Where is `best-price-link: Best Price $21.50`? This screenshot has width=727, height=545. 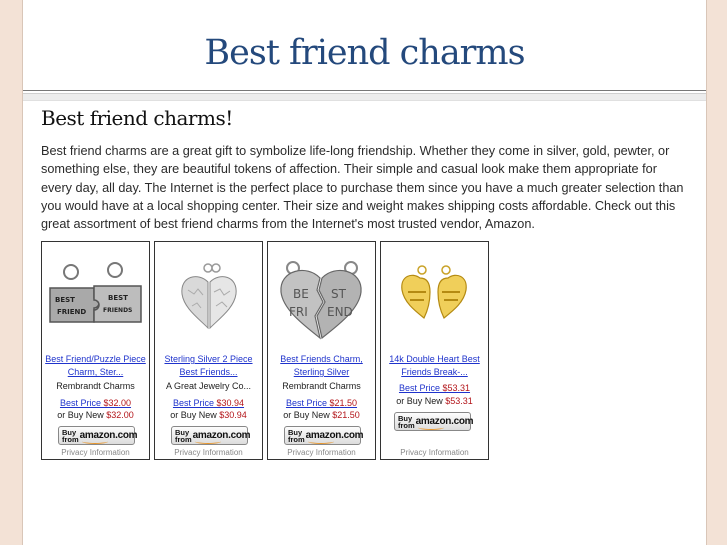 best-price-link: Best Price $21.50 is located at coordinates (321, 403).